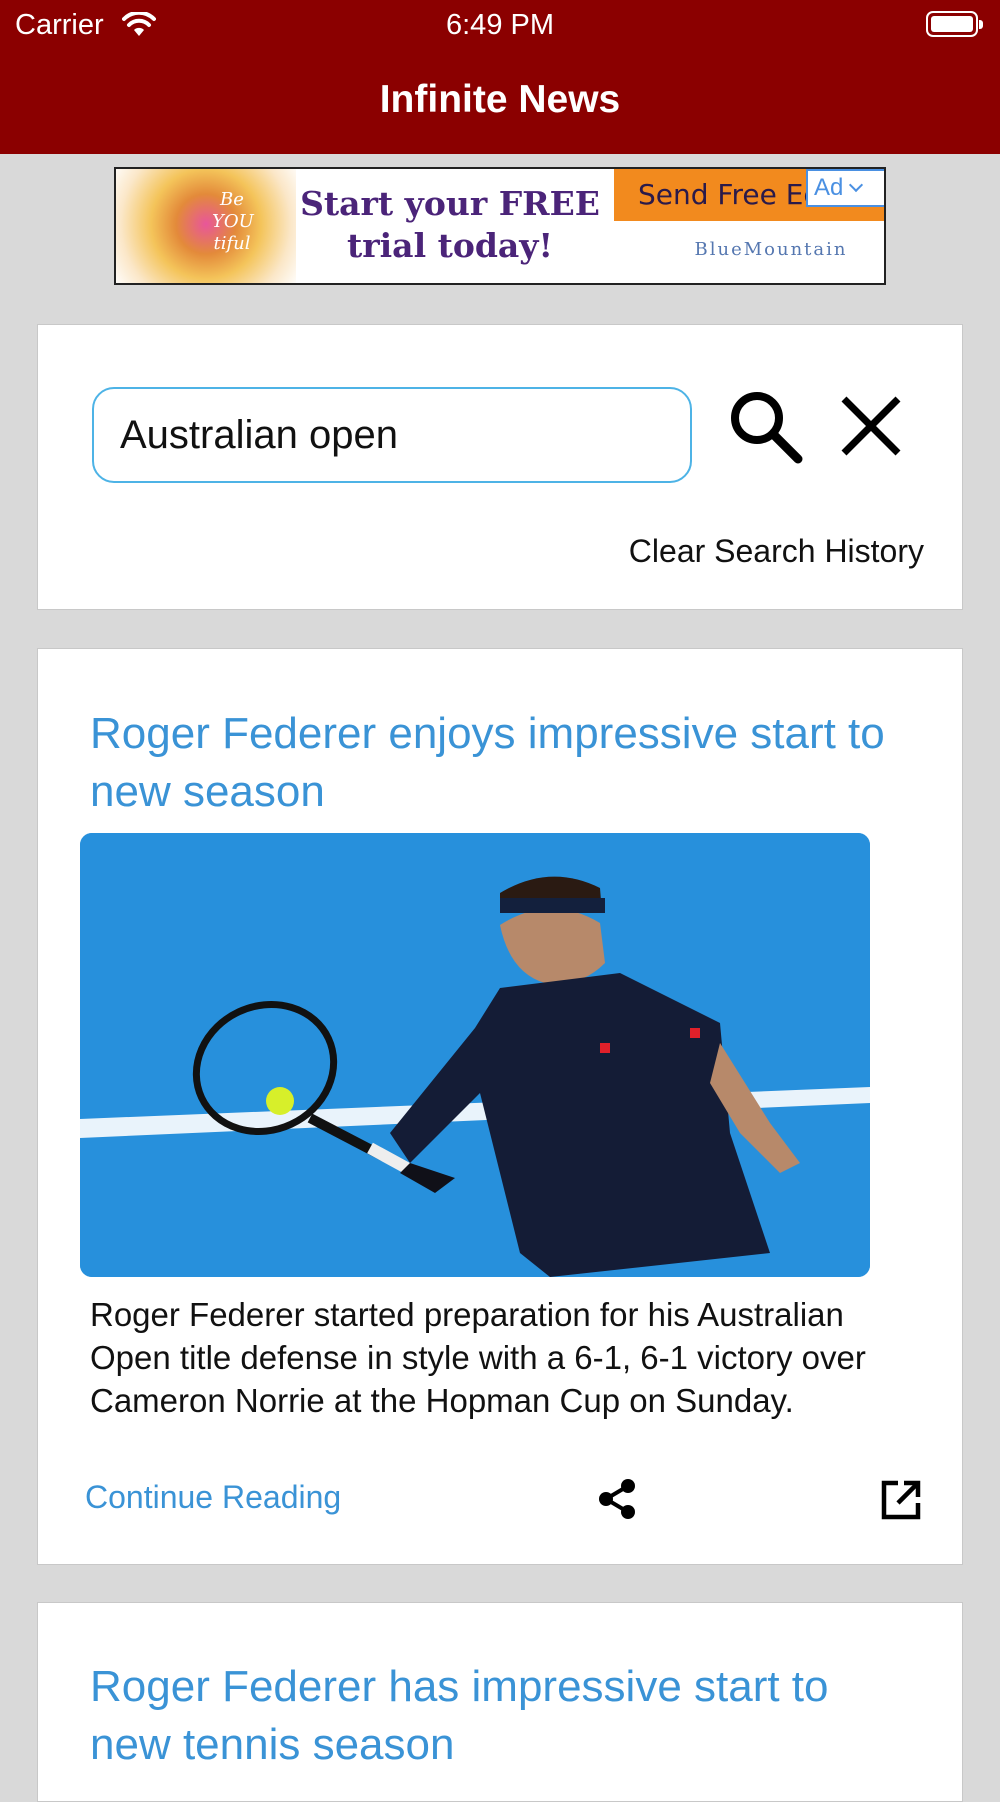  Describe the element at coordinates (845, 188) in the screenshot. I see `ad-choices-button: Ad` at that location.